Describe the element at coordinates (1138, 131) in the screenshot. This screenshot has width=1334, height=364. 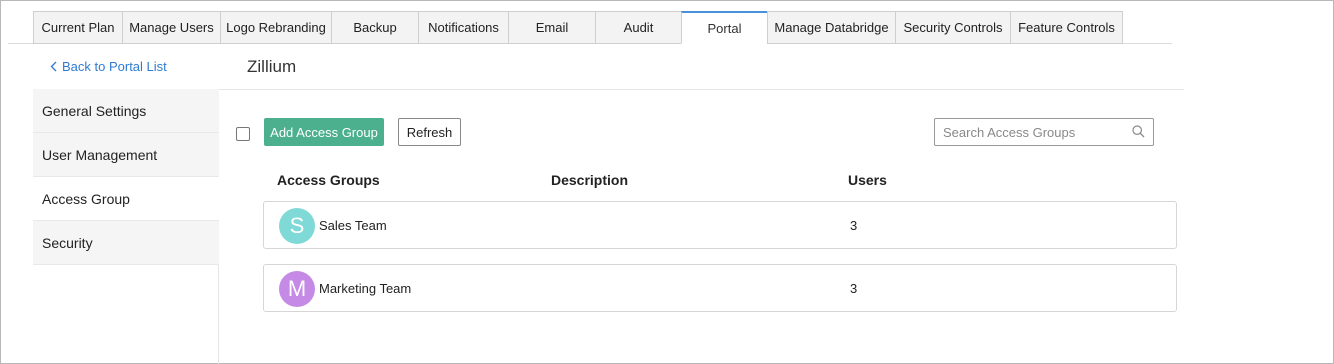
I see `search-icon` at that location.